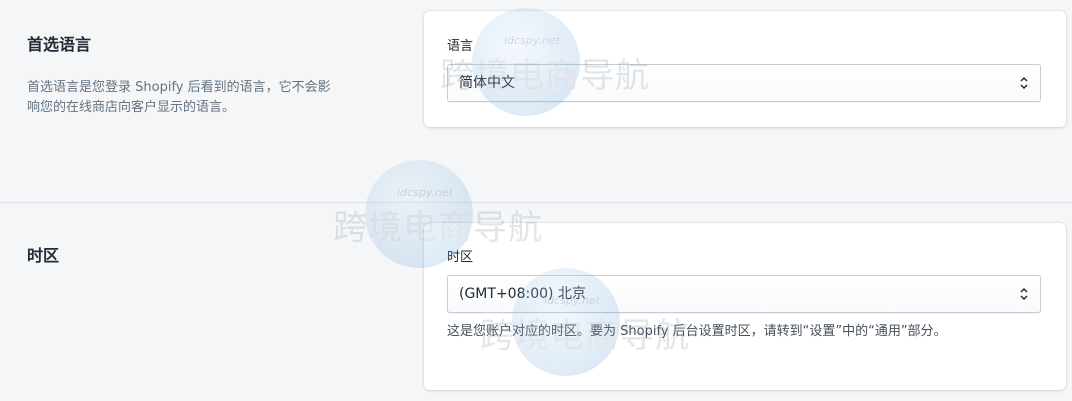 The image size is (1072, 401). Describe the element at coordinates (744, 83) in the screenshot. I see `language-select: 简体中文` at that location.